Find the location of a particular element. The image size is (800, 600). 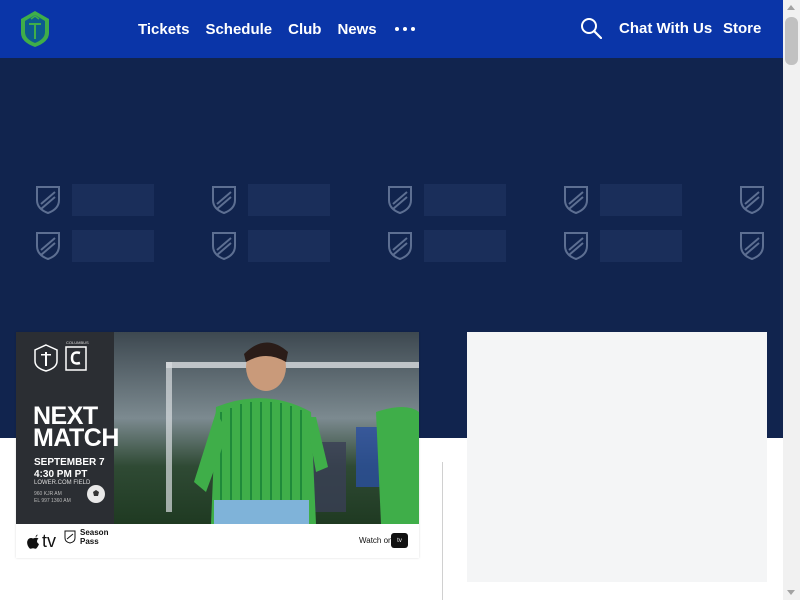

match-date: SEPTEMBER 7 is located at coordinates (69, 462).